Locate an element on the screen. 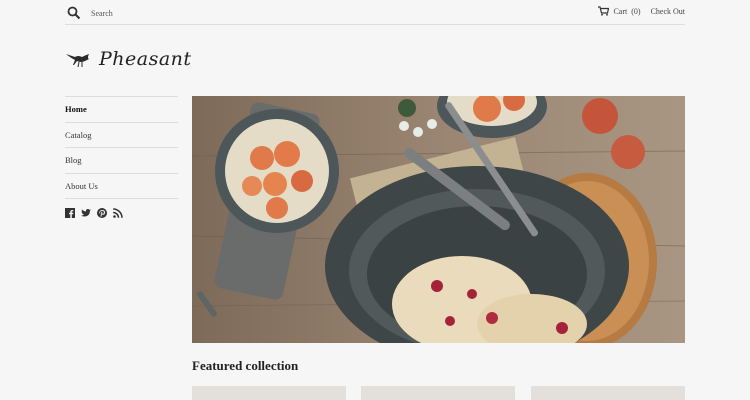 This screenshot has height=400, width=750. nav-item-catalog: Catalog is located at coordinates (121, 135).